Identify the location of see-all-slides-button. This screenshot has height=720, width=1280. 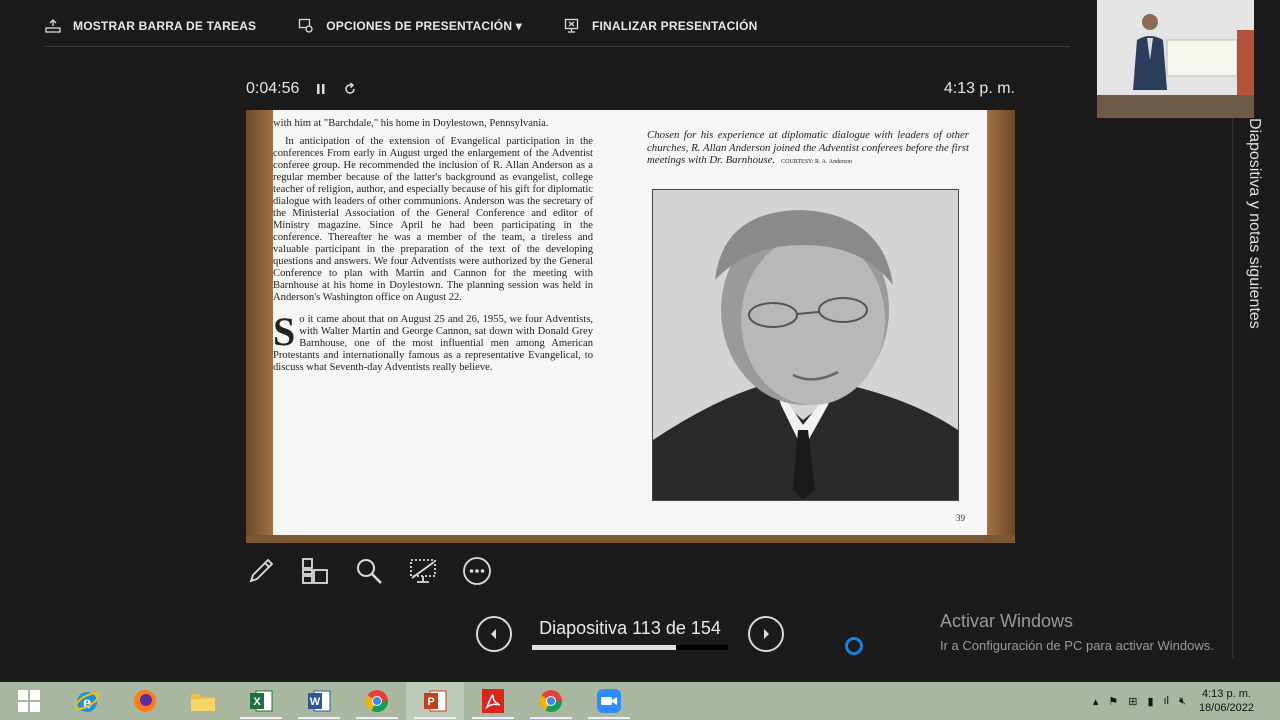
(315, 571).